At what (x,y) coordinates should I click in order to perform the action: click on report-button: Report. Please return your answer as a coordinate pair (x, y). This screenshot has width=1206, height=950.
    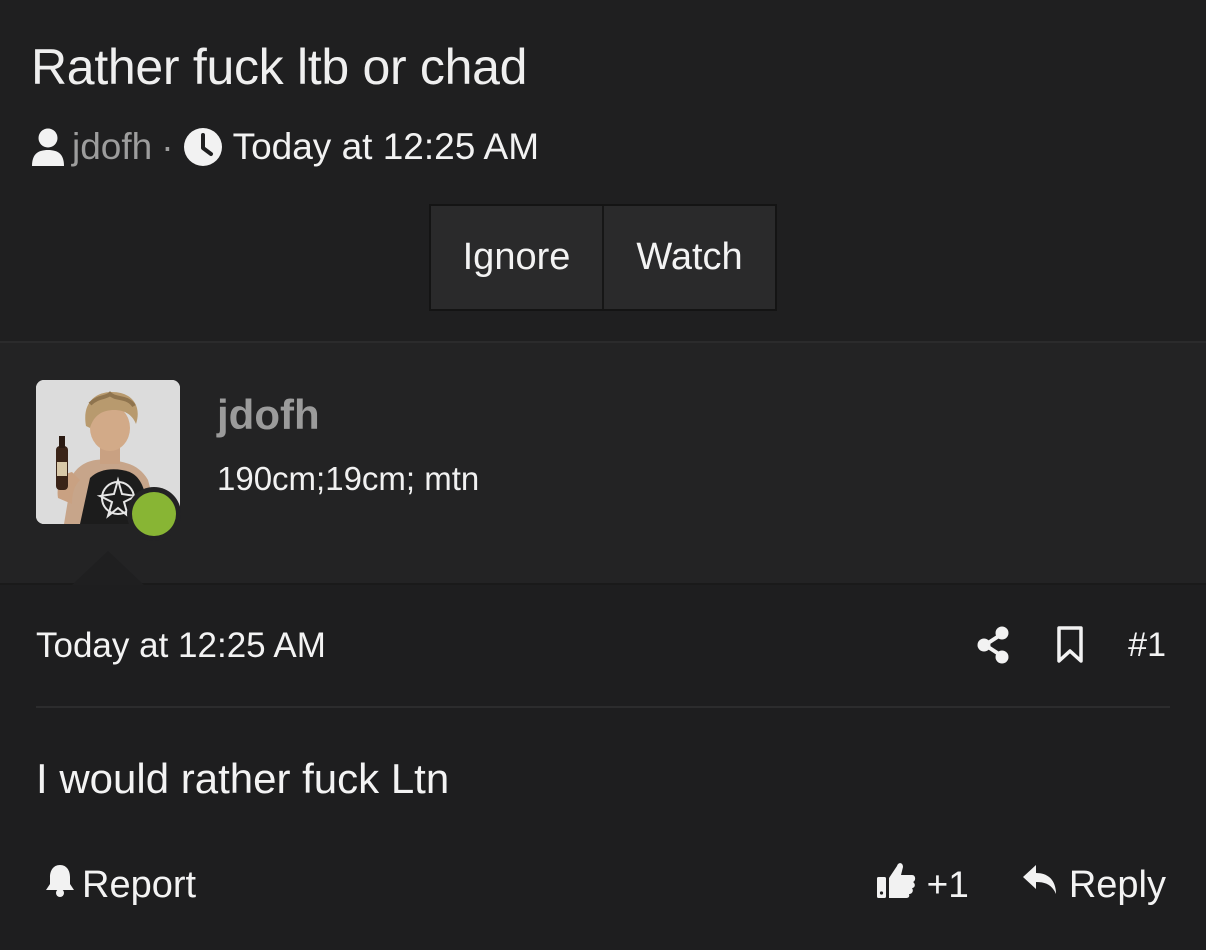
    Looking at the image, I should click on (120, 885).